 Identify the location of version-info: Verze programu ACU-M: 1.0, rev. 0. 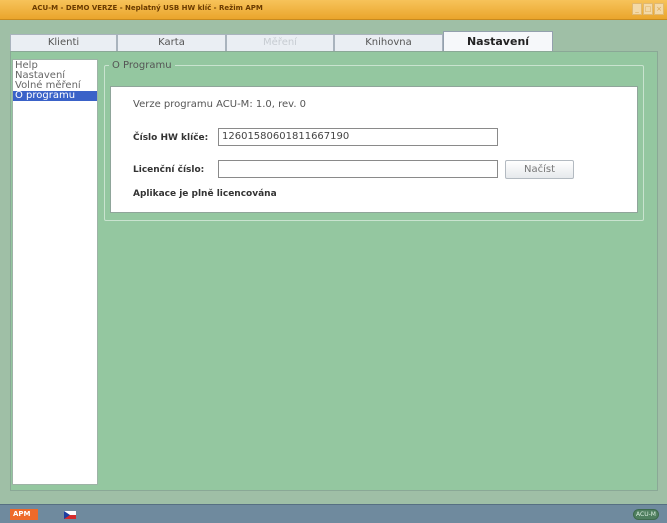
(219, 104).